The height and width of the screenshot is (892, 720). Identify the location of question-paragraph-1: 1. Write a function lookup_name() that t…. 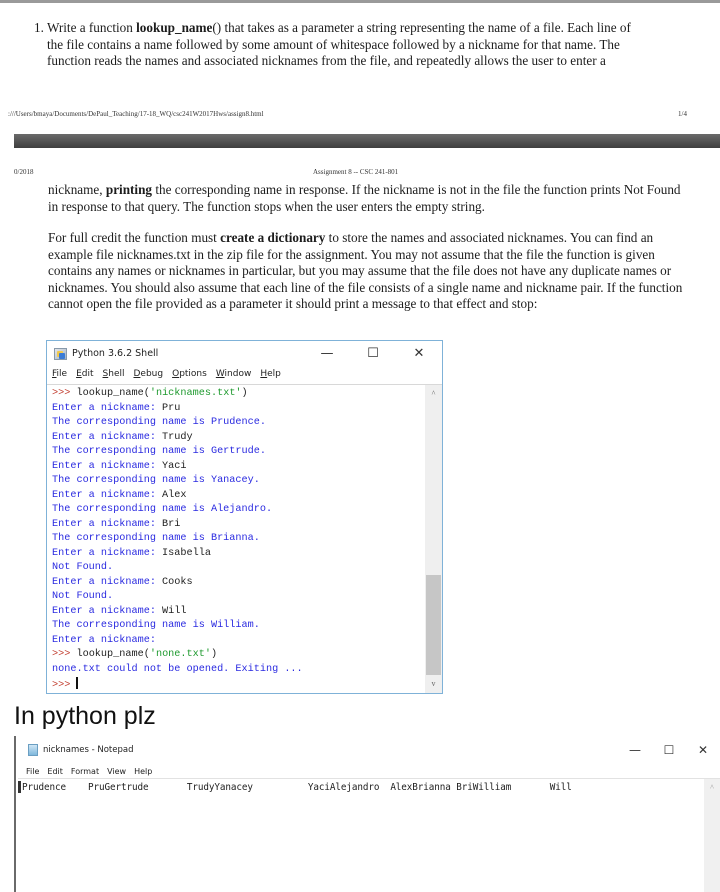
(359, 45).